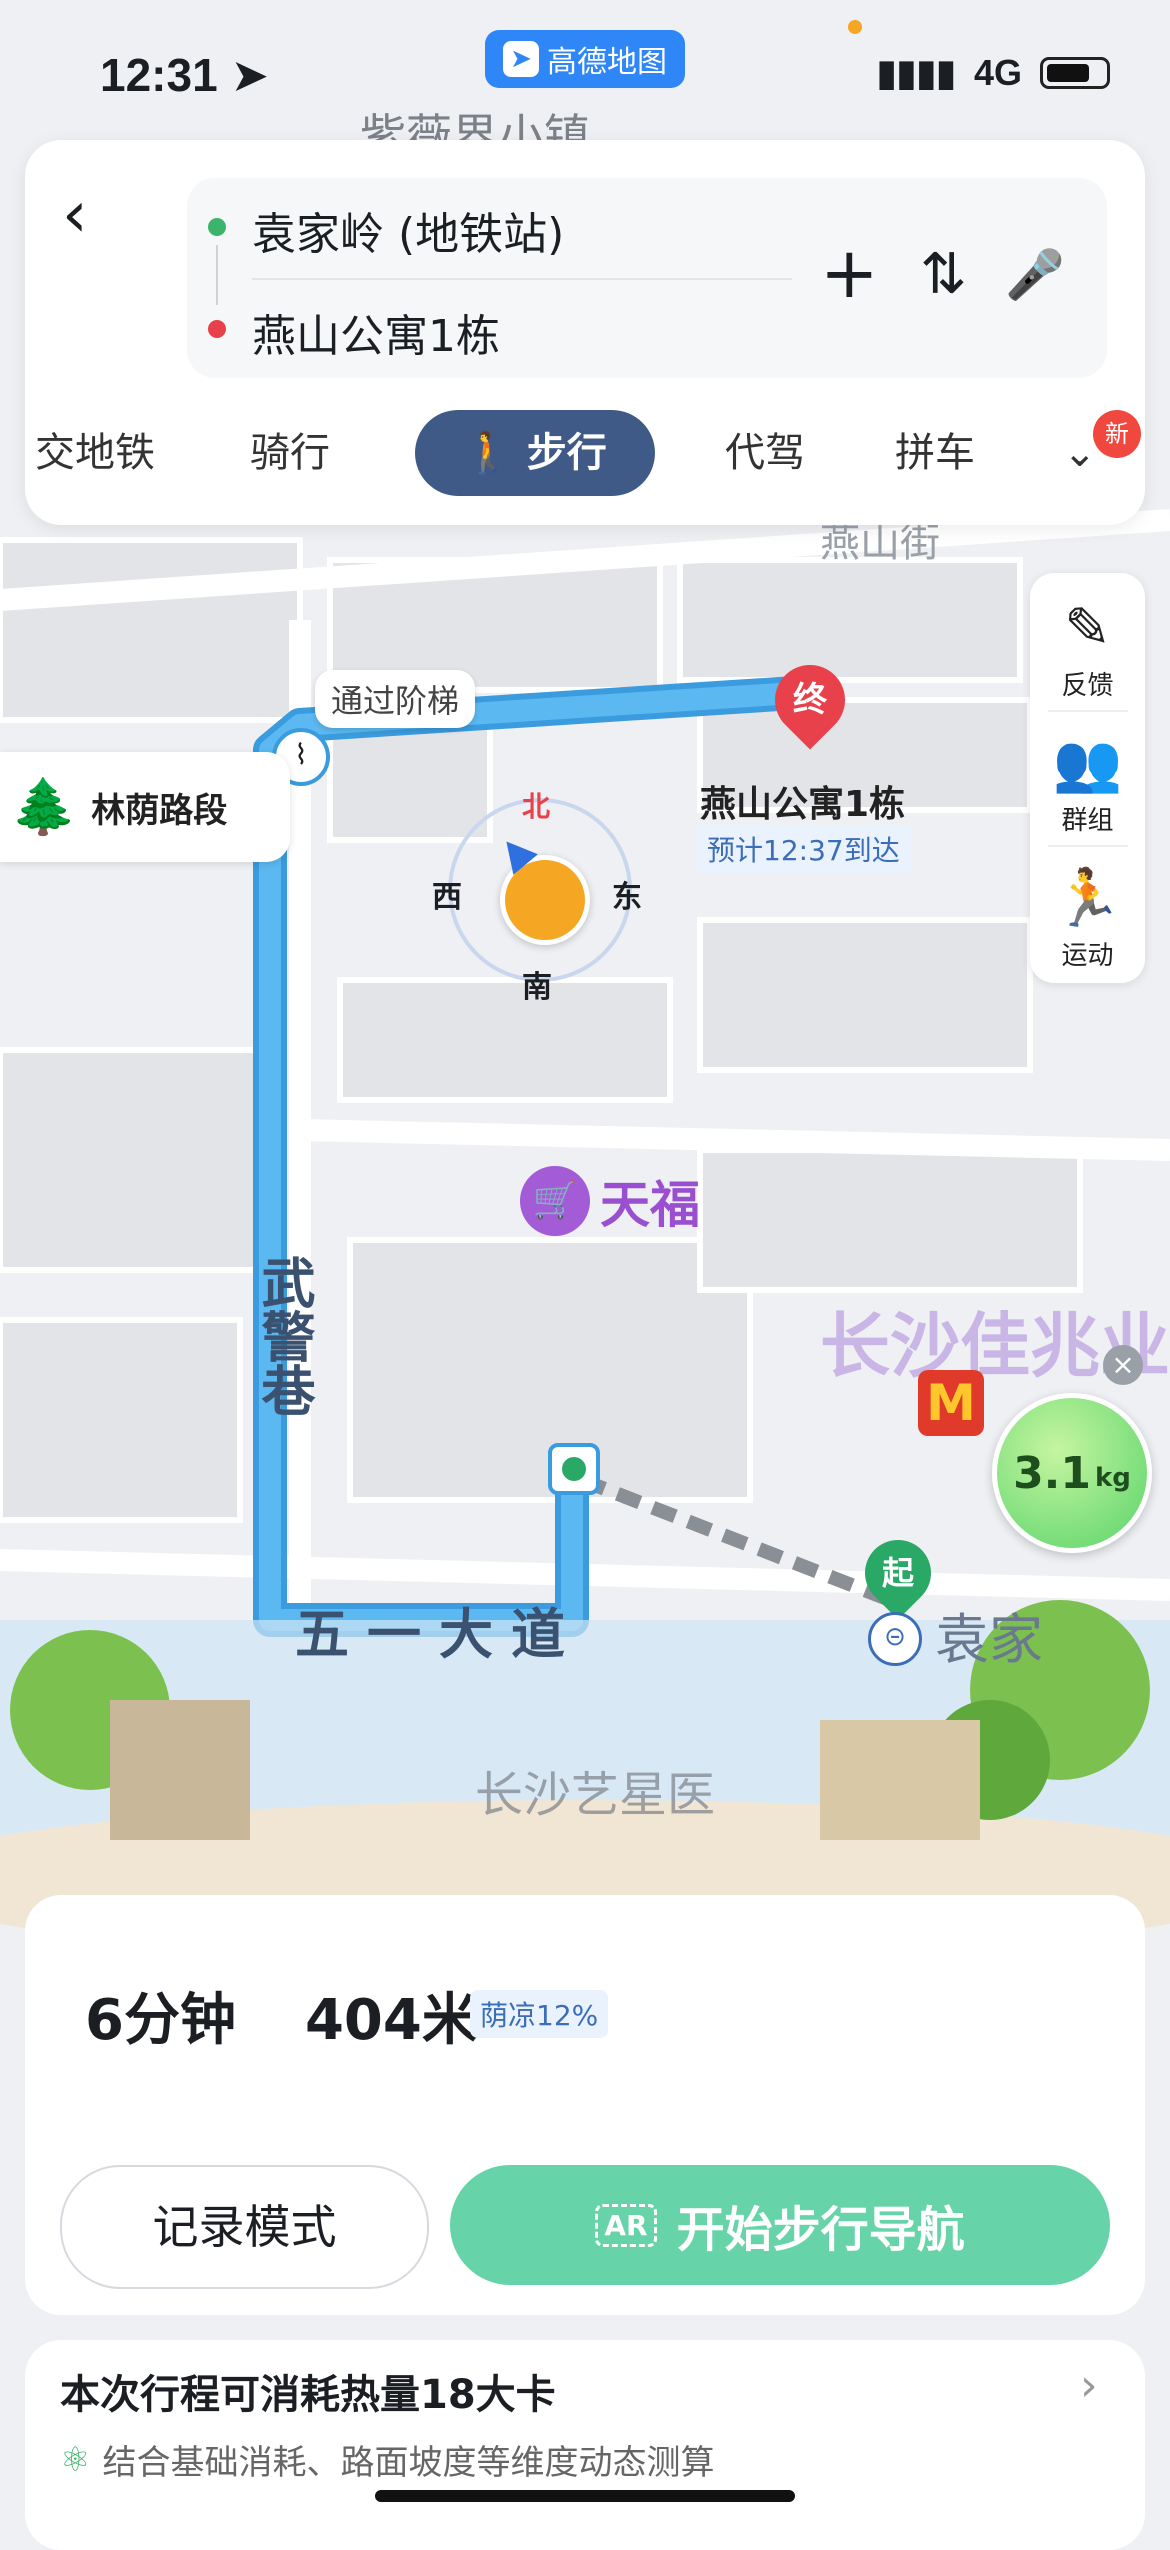 This screenshot has width=1170, height=2550. I want to click on waypoint-icon, so click(574, 1469).